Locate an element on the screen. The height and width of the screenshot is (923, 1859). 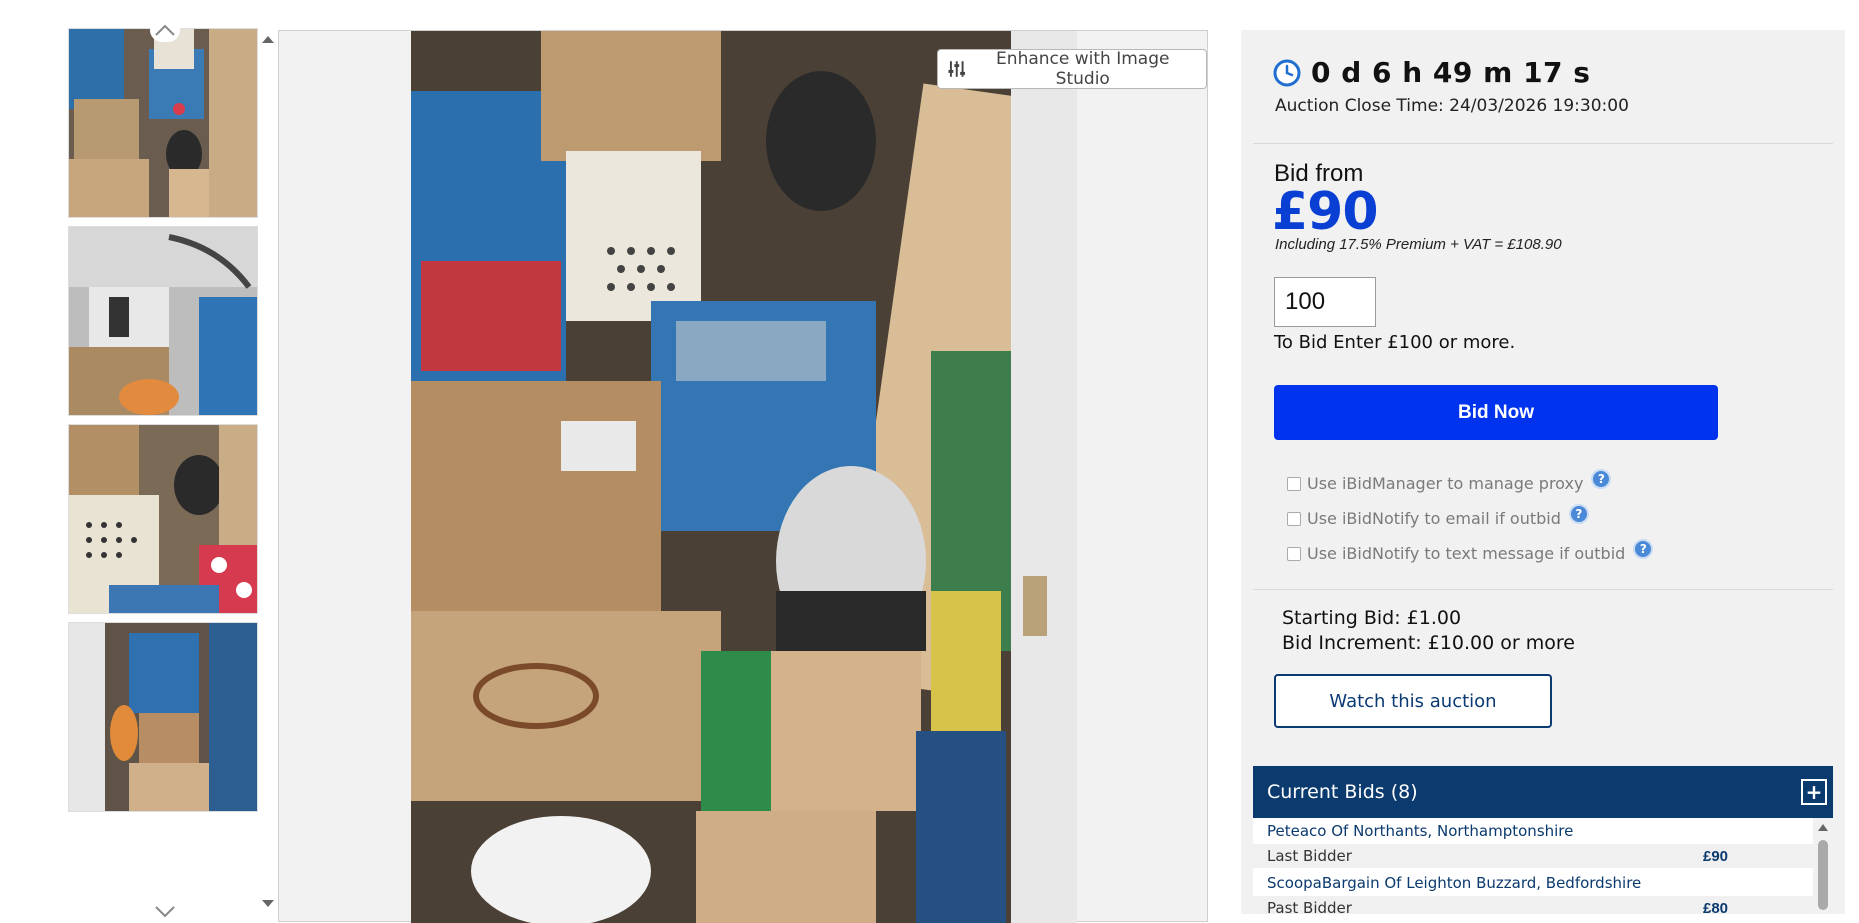
countdown-row: 0 d 6 h 49 m 17 s is located at coordinates (1431, 72).